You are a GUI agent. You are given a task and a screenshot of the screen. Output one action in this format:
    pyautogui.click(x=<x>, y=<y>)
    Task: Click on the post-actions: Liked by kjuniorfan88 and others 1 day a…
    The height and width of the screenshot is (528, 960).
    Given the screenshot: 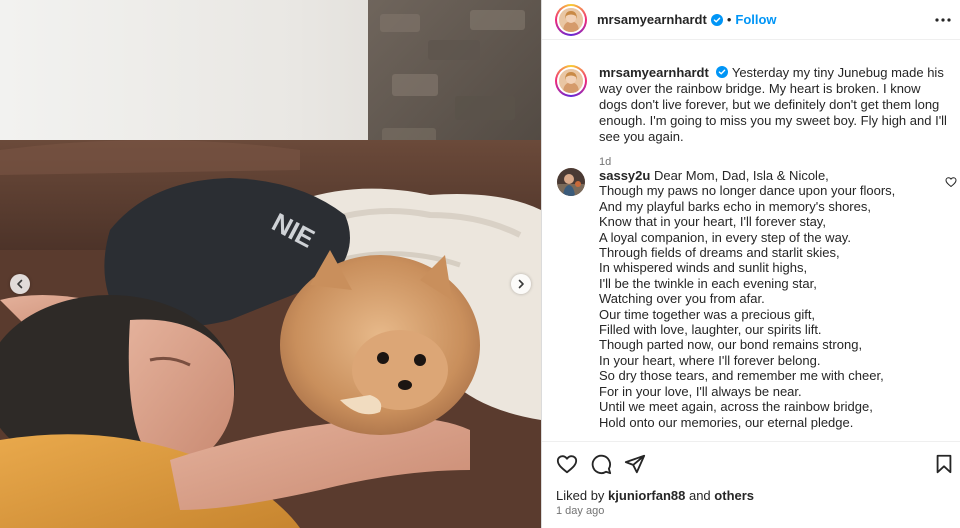 What is the action you would take?
    pyautogui.click(x=751, y=484)
    